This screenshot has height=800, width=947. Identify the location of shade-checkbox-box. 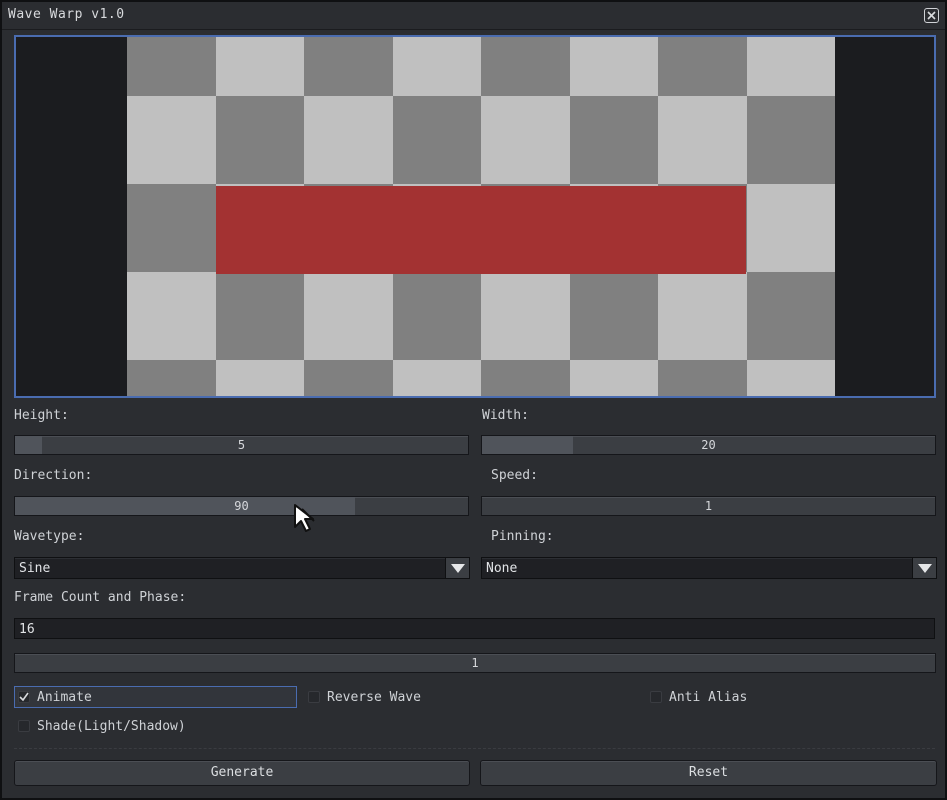
(24, 726).